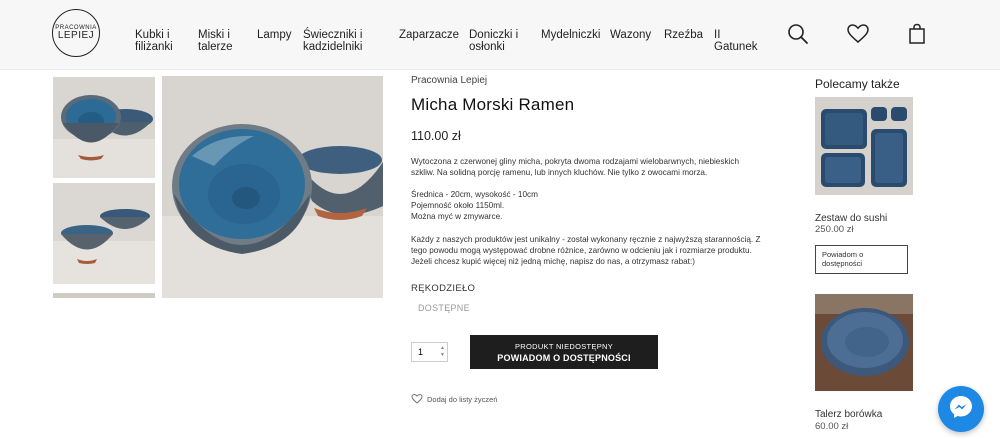 This screenshot has height=439, width=1000. Describe the element at coordinates (917, 34) in the screenshot. I see `bag-icon` at that location.